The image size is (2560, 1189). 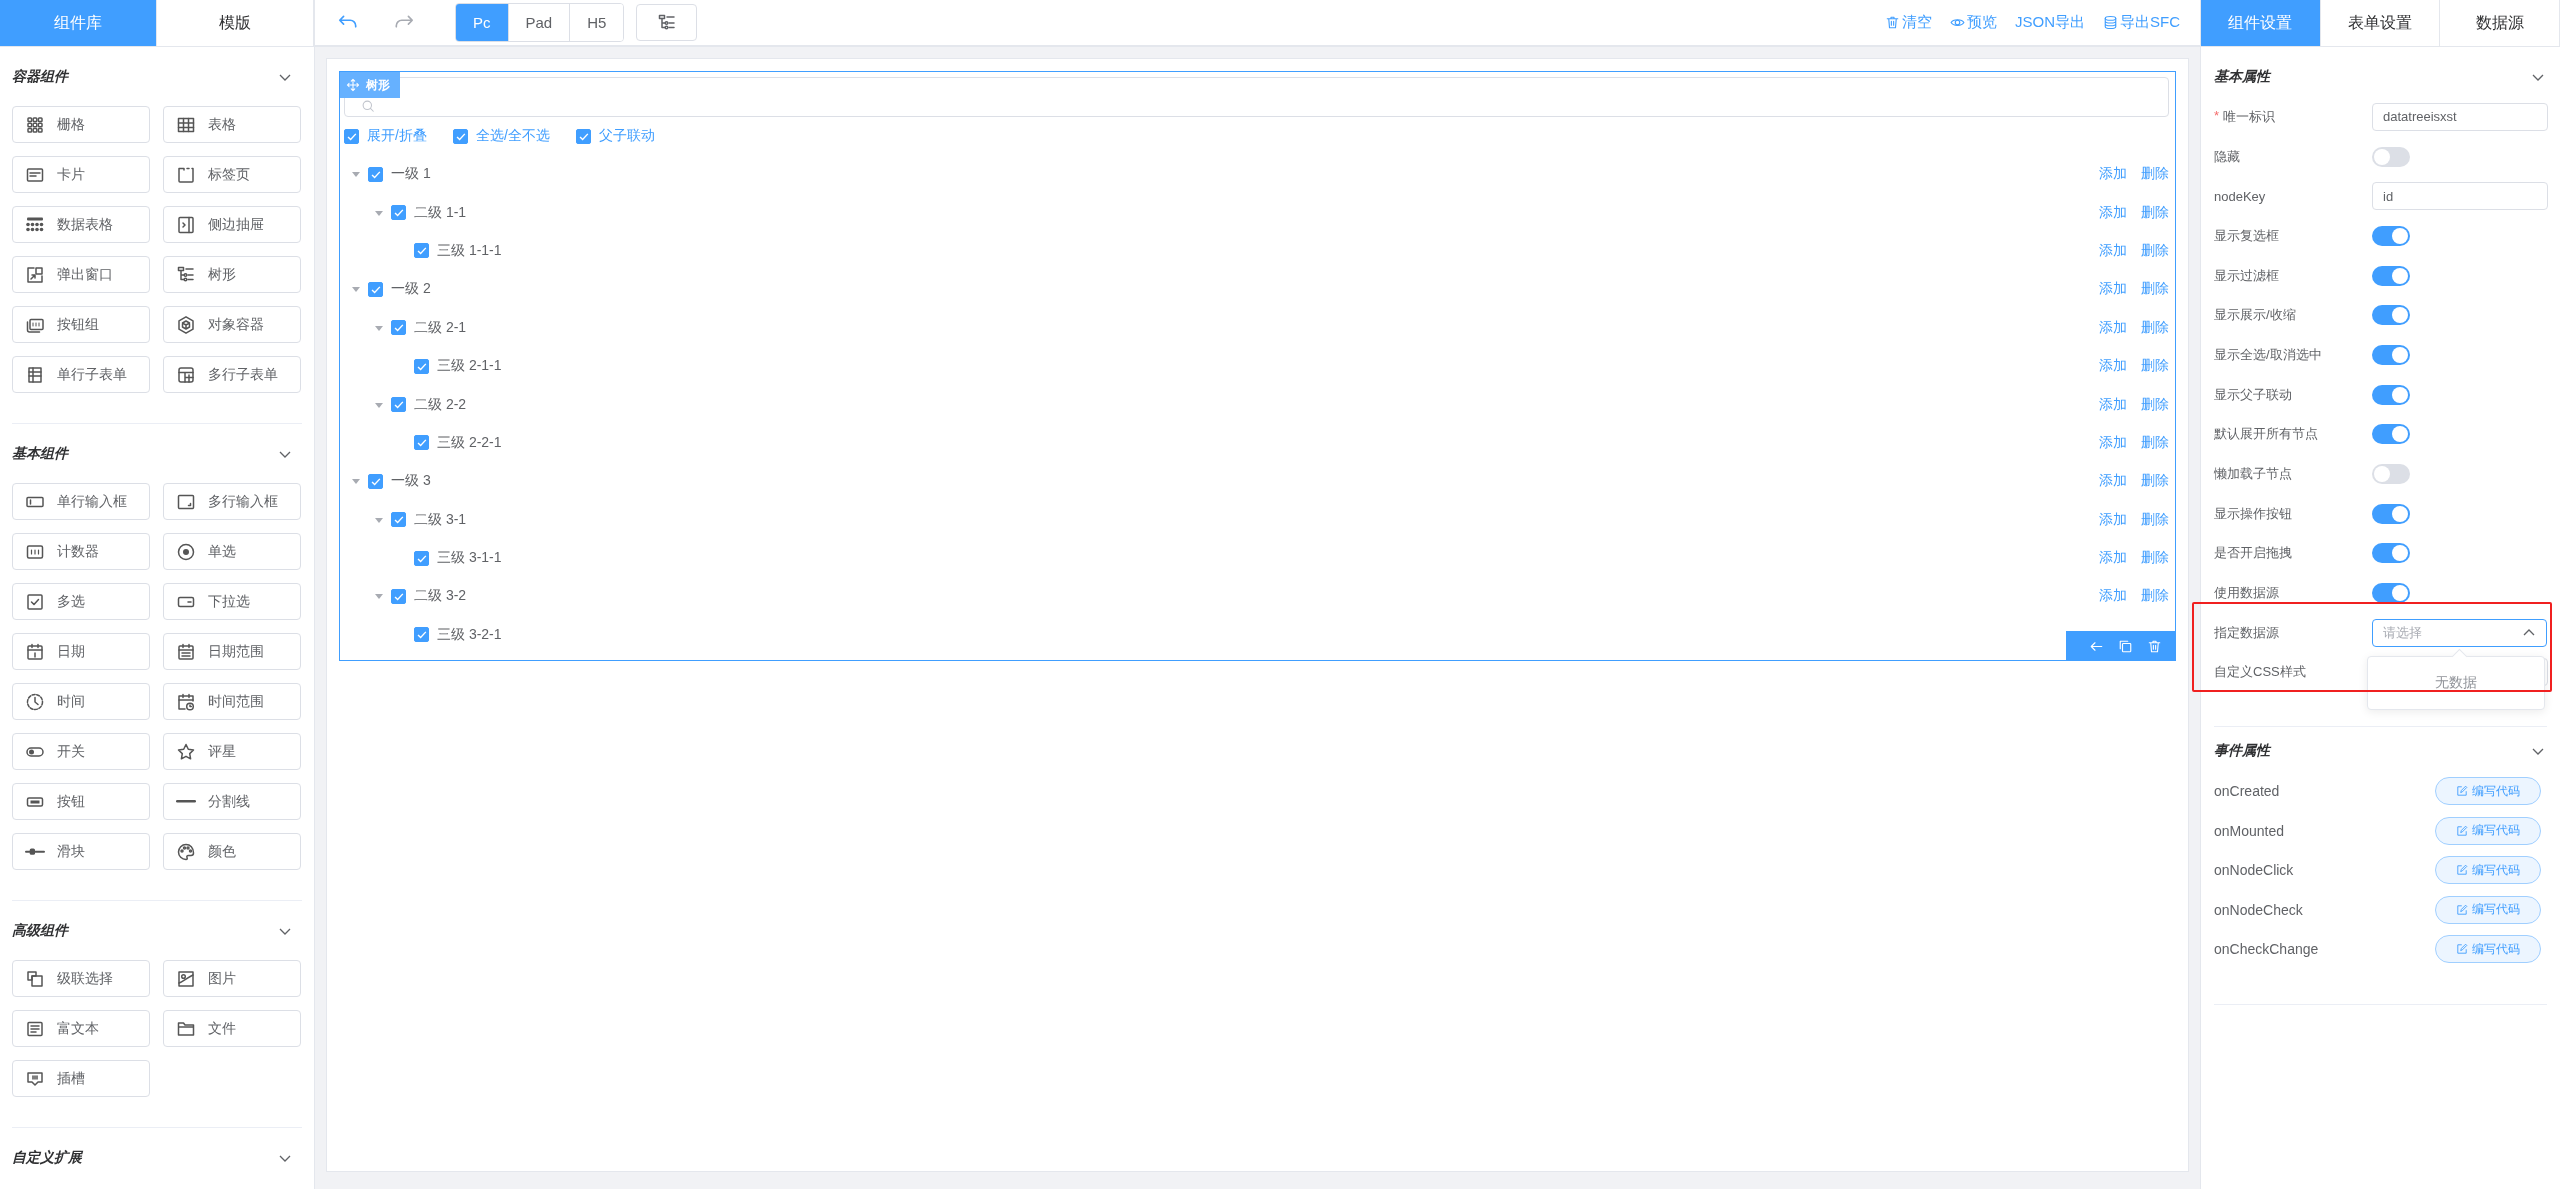 I want to click on component-item: 单行输入框, so click(x=81, y=501).